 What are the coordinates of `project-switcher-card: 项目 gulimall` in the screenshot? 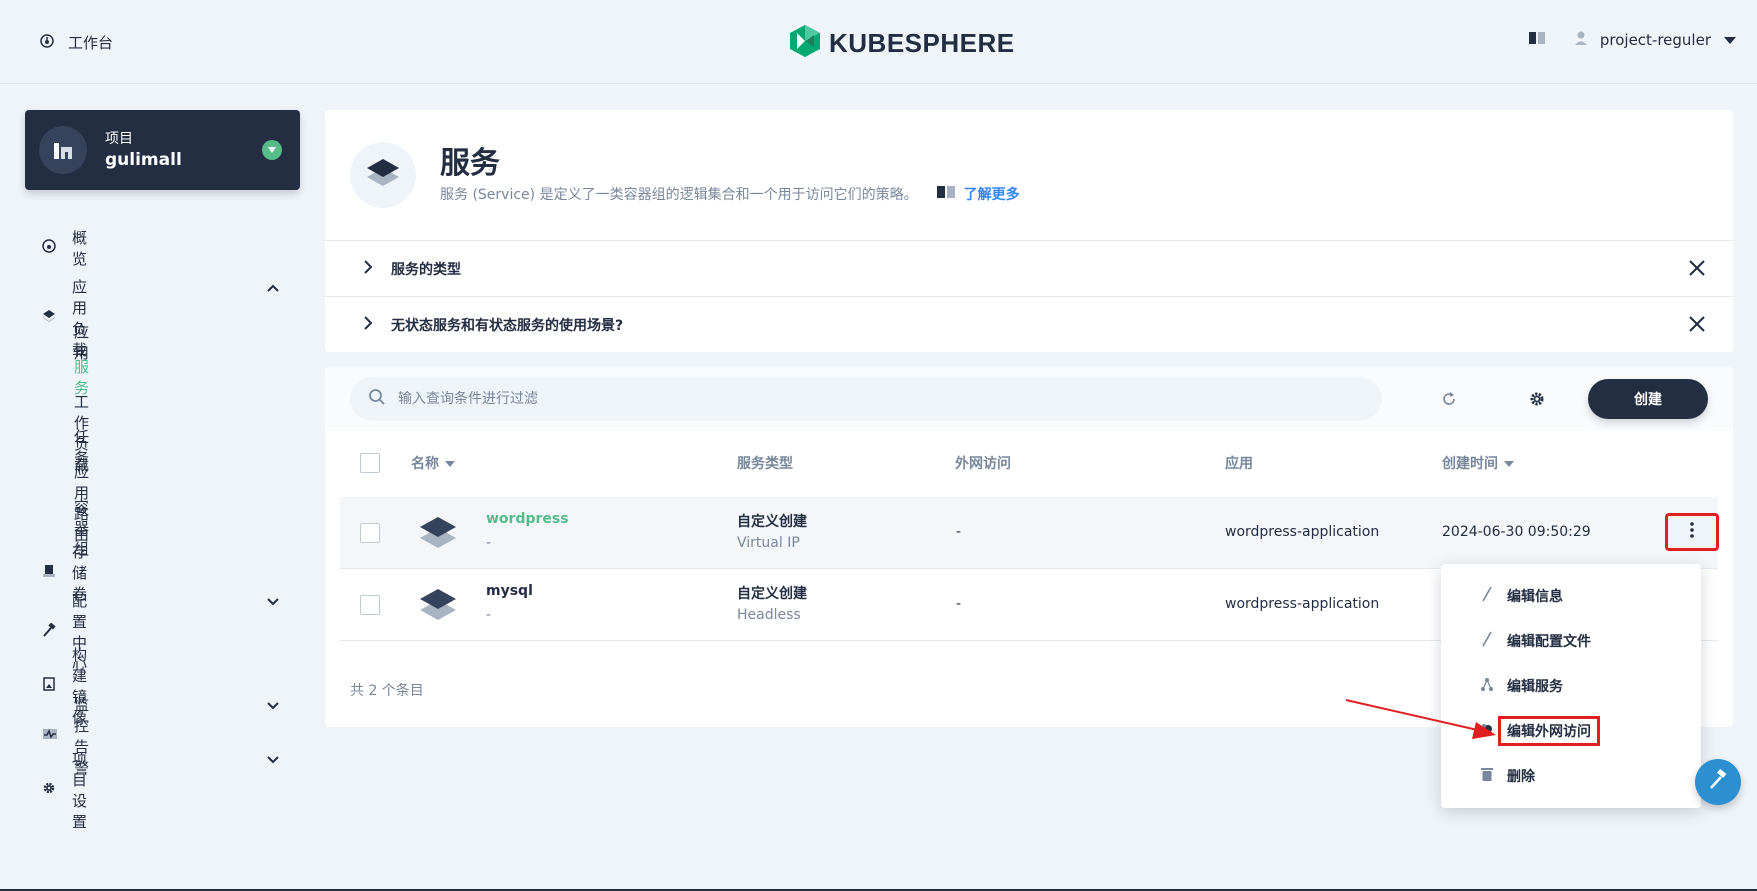 It's located at (162, 150).